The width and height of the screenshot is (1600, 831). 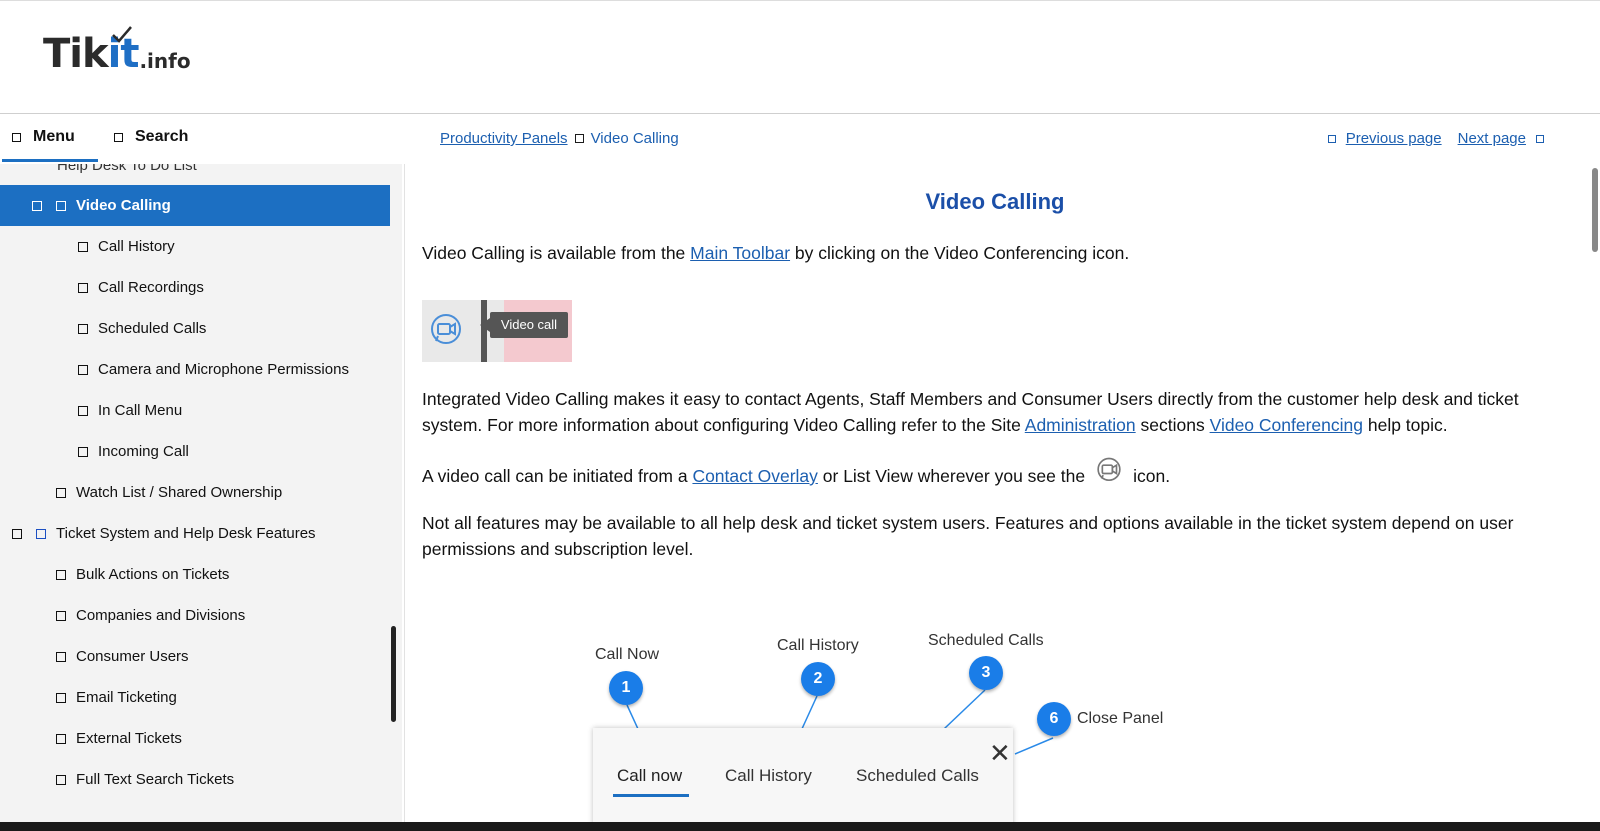 What do you see at coordinates (1595, 210) in the screenshot?
I see `content-scrollbar` at bounding box center [1595, 210].